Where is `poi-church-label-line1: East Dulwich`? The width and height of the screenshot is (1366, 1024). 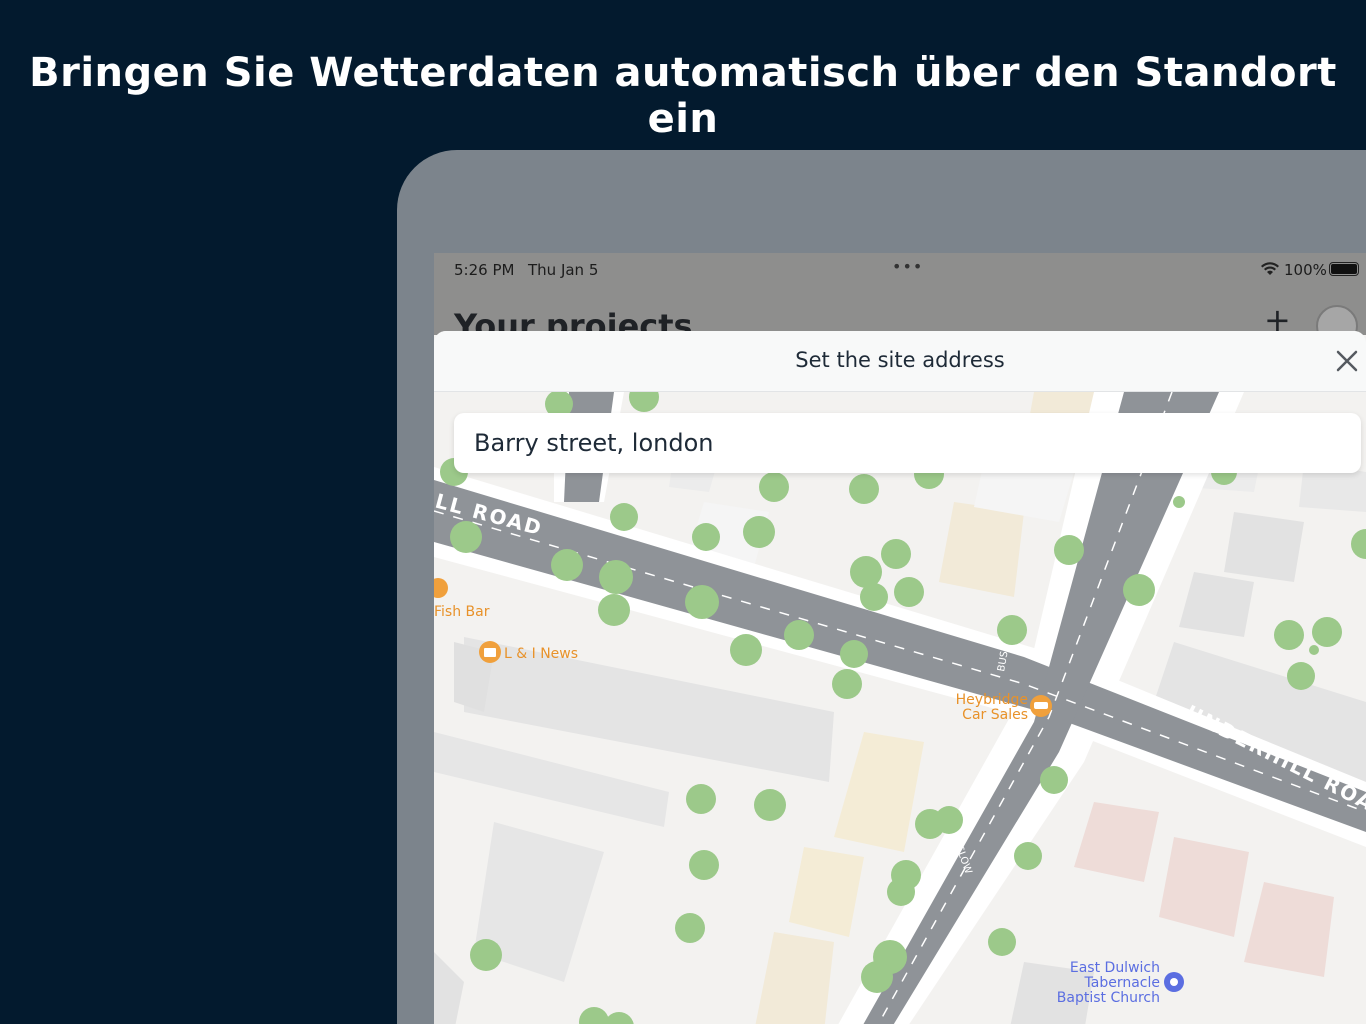
poi-church-label-line1: East Dulwich is located at coordinates (1115, 968).